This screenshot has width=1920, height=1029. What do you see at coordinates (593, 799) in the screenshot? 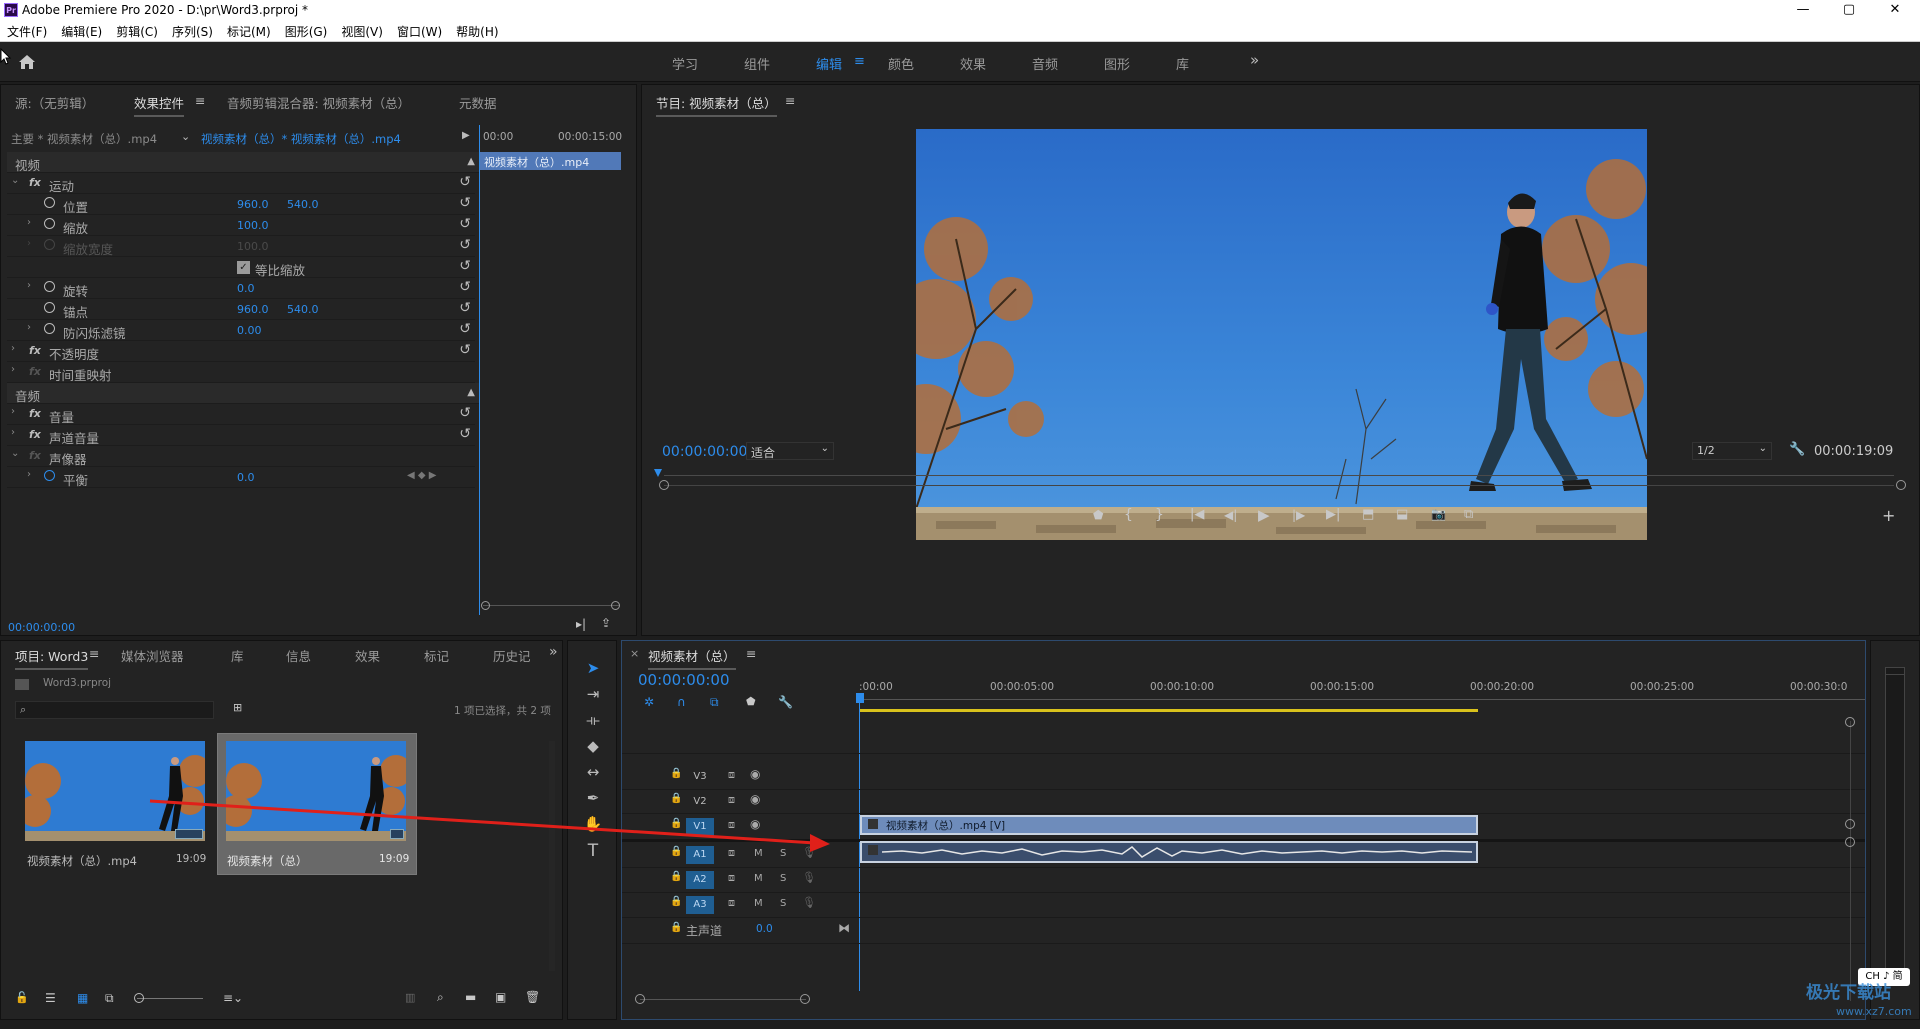
I see `pen-tool-icon: ✒` at bounding box center [593, 799].